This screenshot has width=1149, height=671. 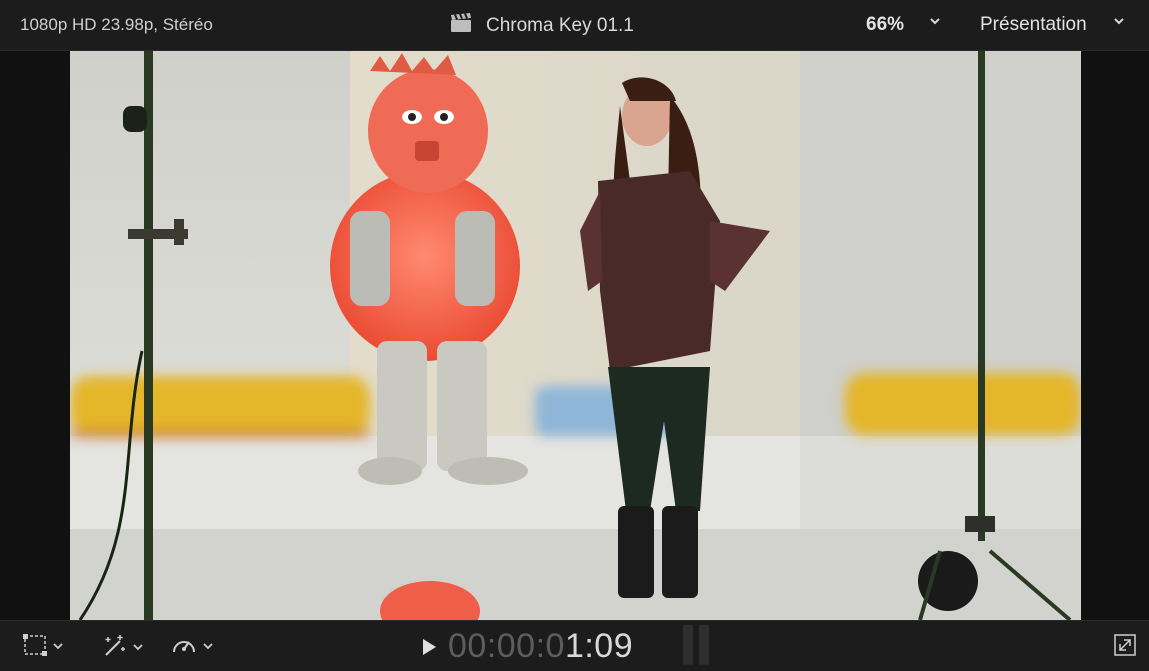 I want to click on audio-meter, so click(x=696, y=645).